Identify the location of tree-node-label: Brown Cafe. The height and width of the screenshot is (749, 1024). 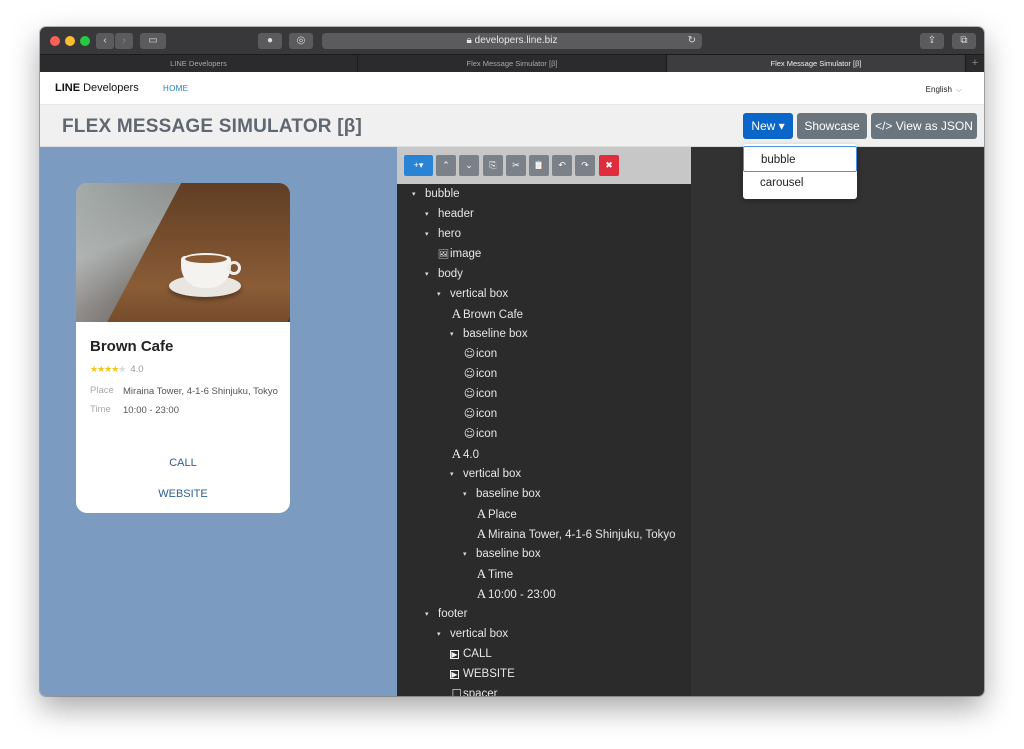
(493, 315).